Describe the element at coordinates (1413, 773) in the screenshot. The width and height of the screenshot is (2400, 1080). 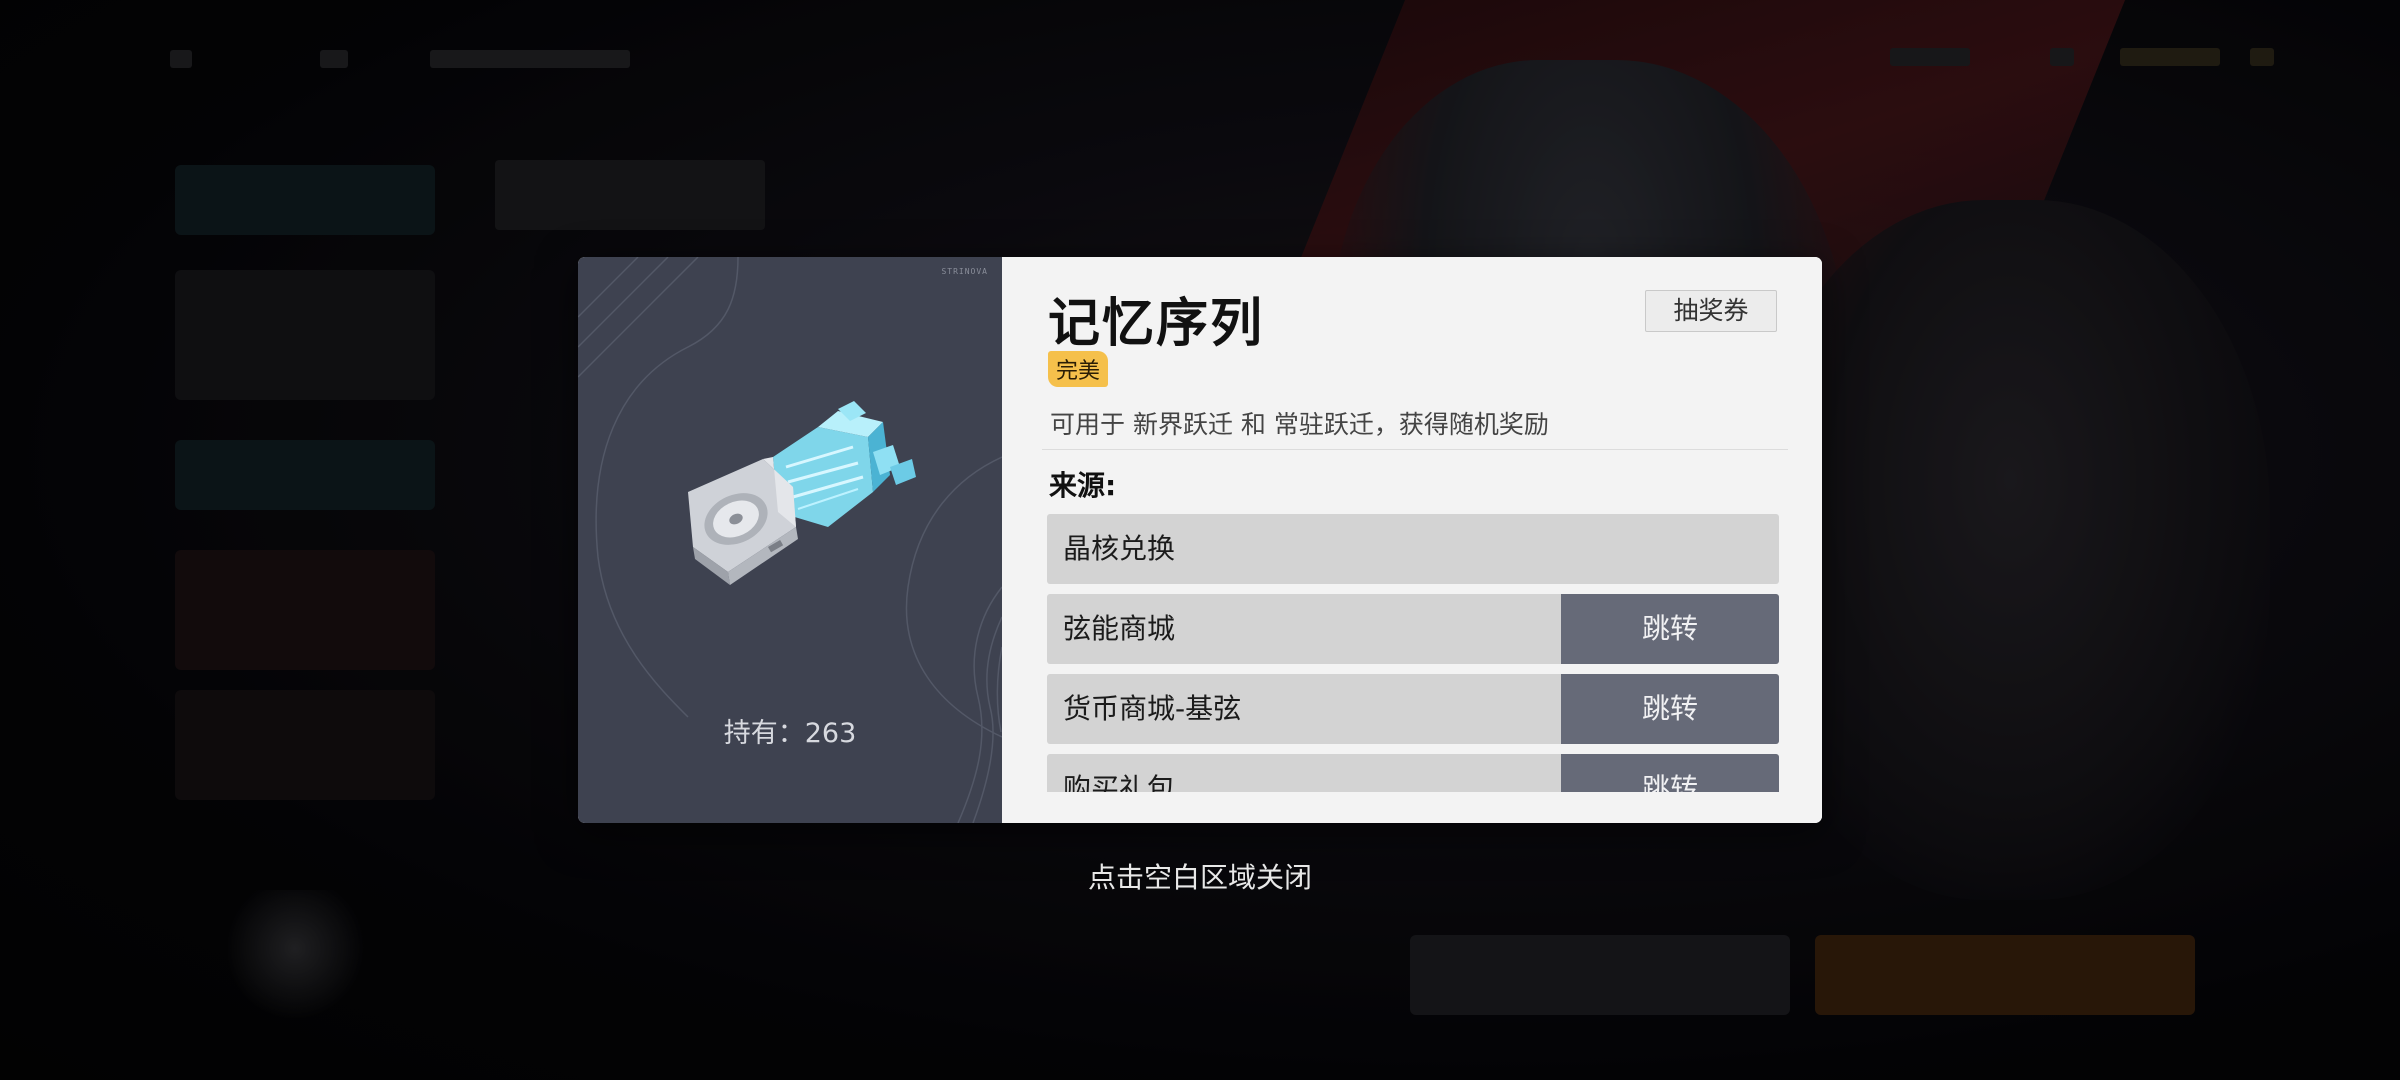
I see `source-row-gift-pack: 购买礼包 跳转` at that location.